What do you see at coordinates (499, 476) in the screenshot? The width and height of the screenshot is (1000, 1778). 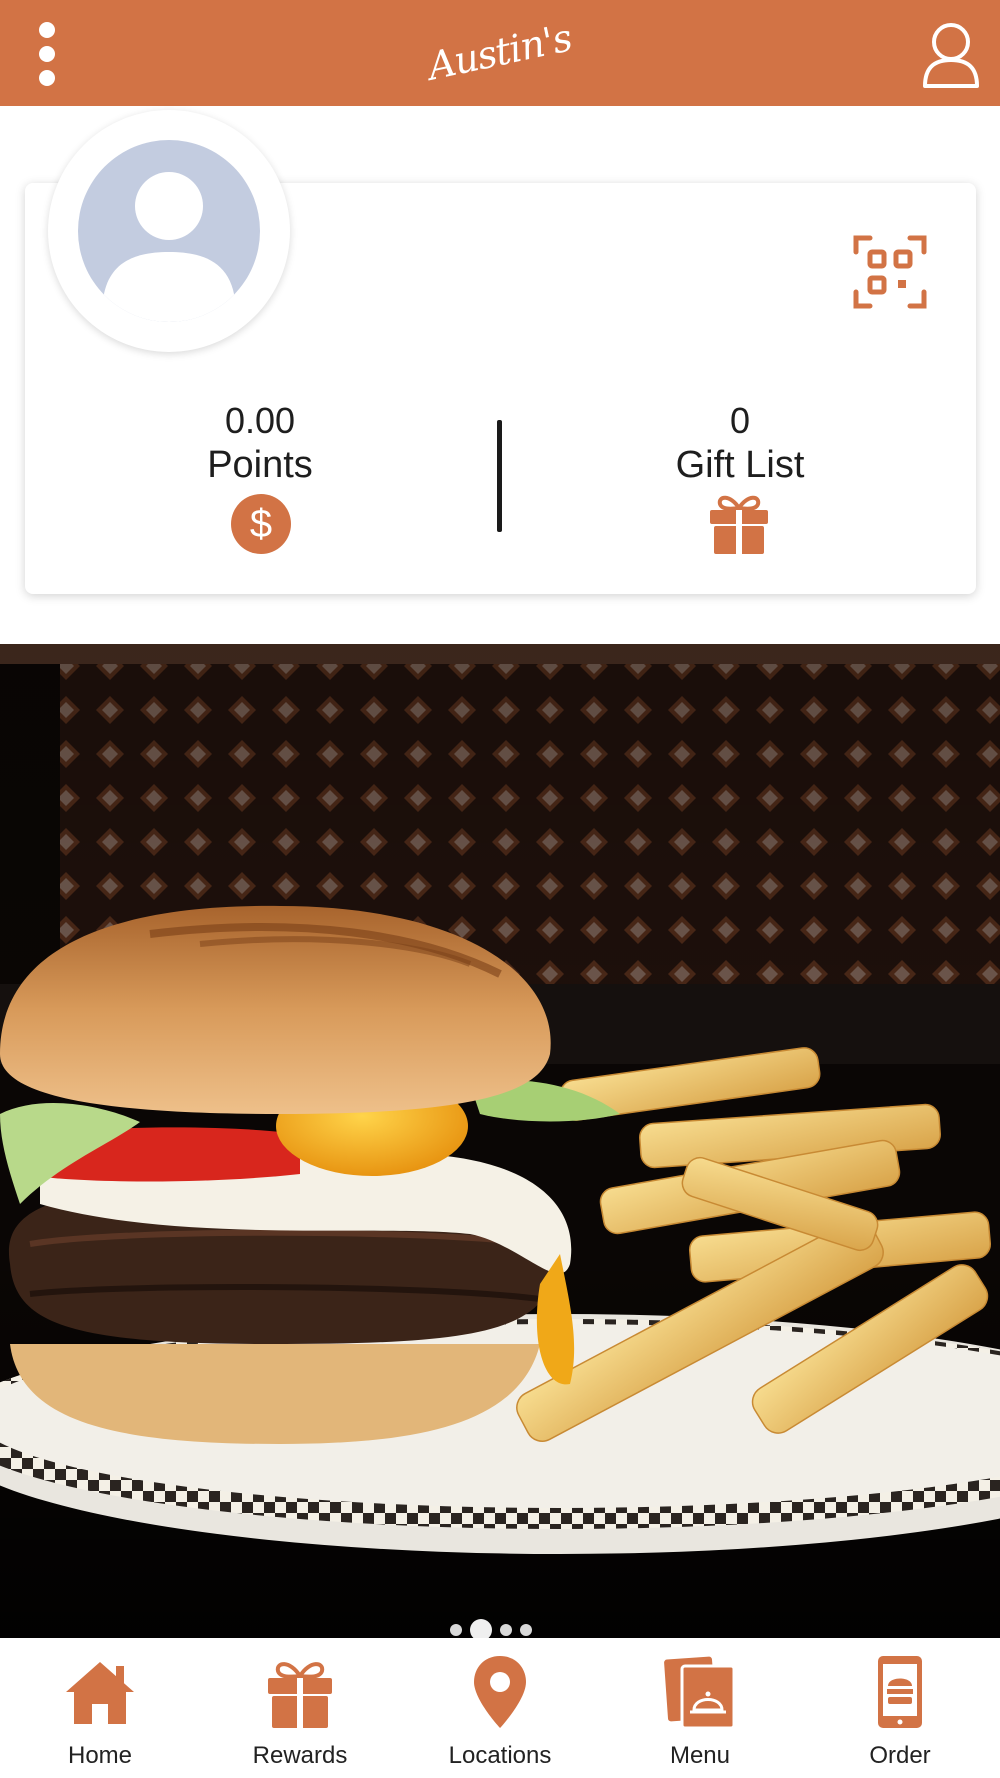 I see `stat-divider` at bounding box center [499, 476].